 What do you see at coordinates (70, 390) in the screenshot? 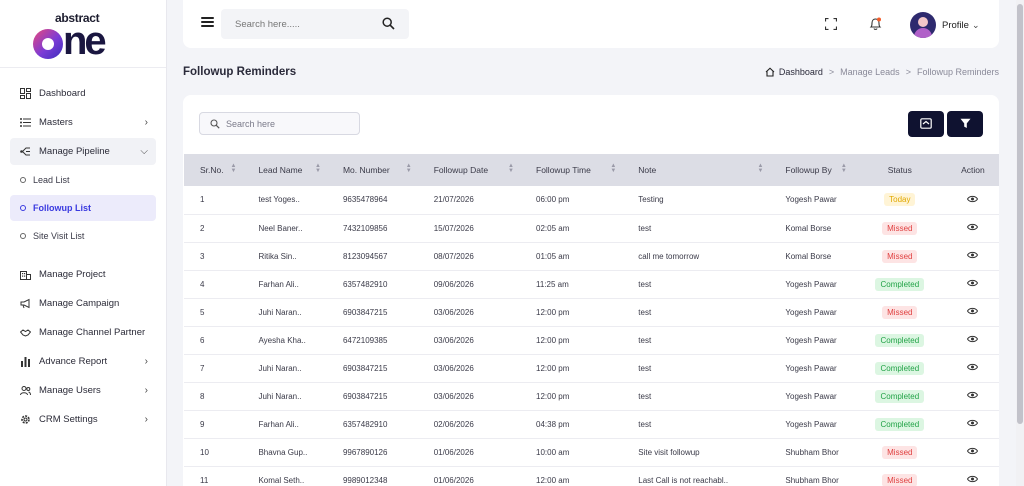
I see `sidebar-item-label: Manage Users` at bounding box center [70, 390].